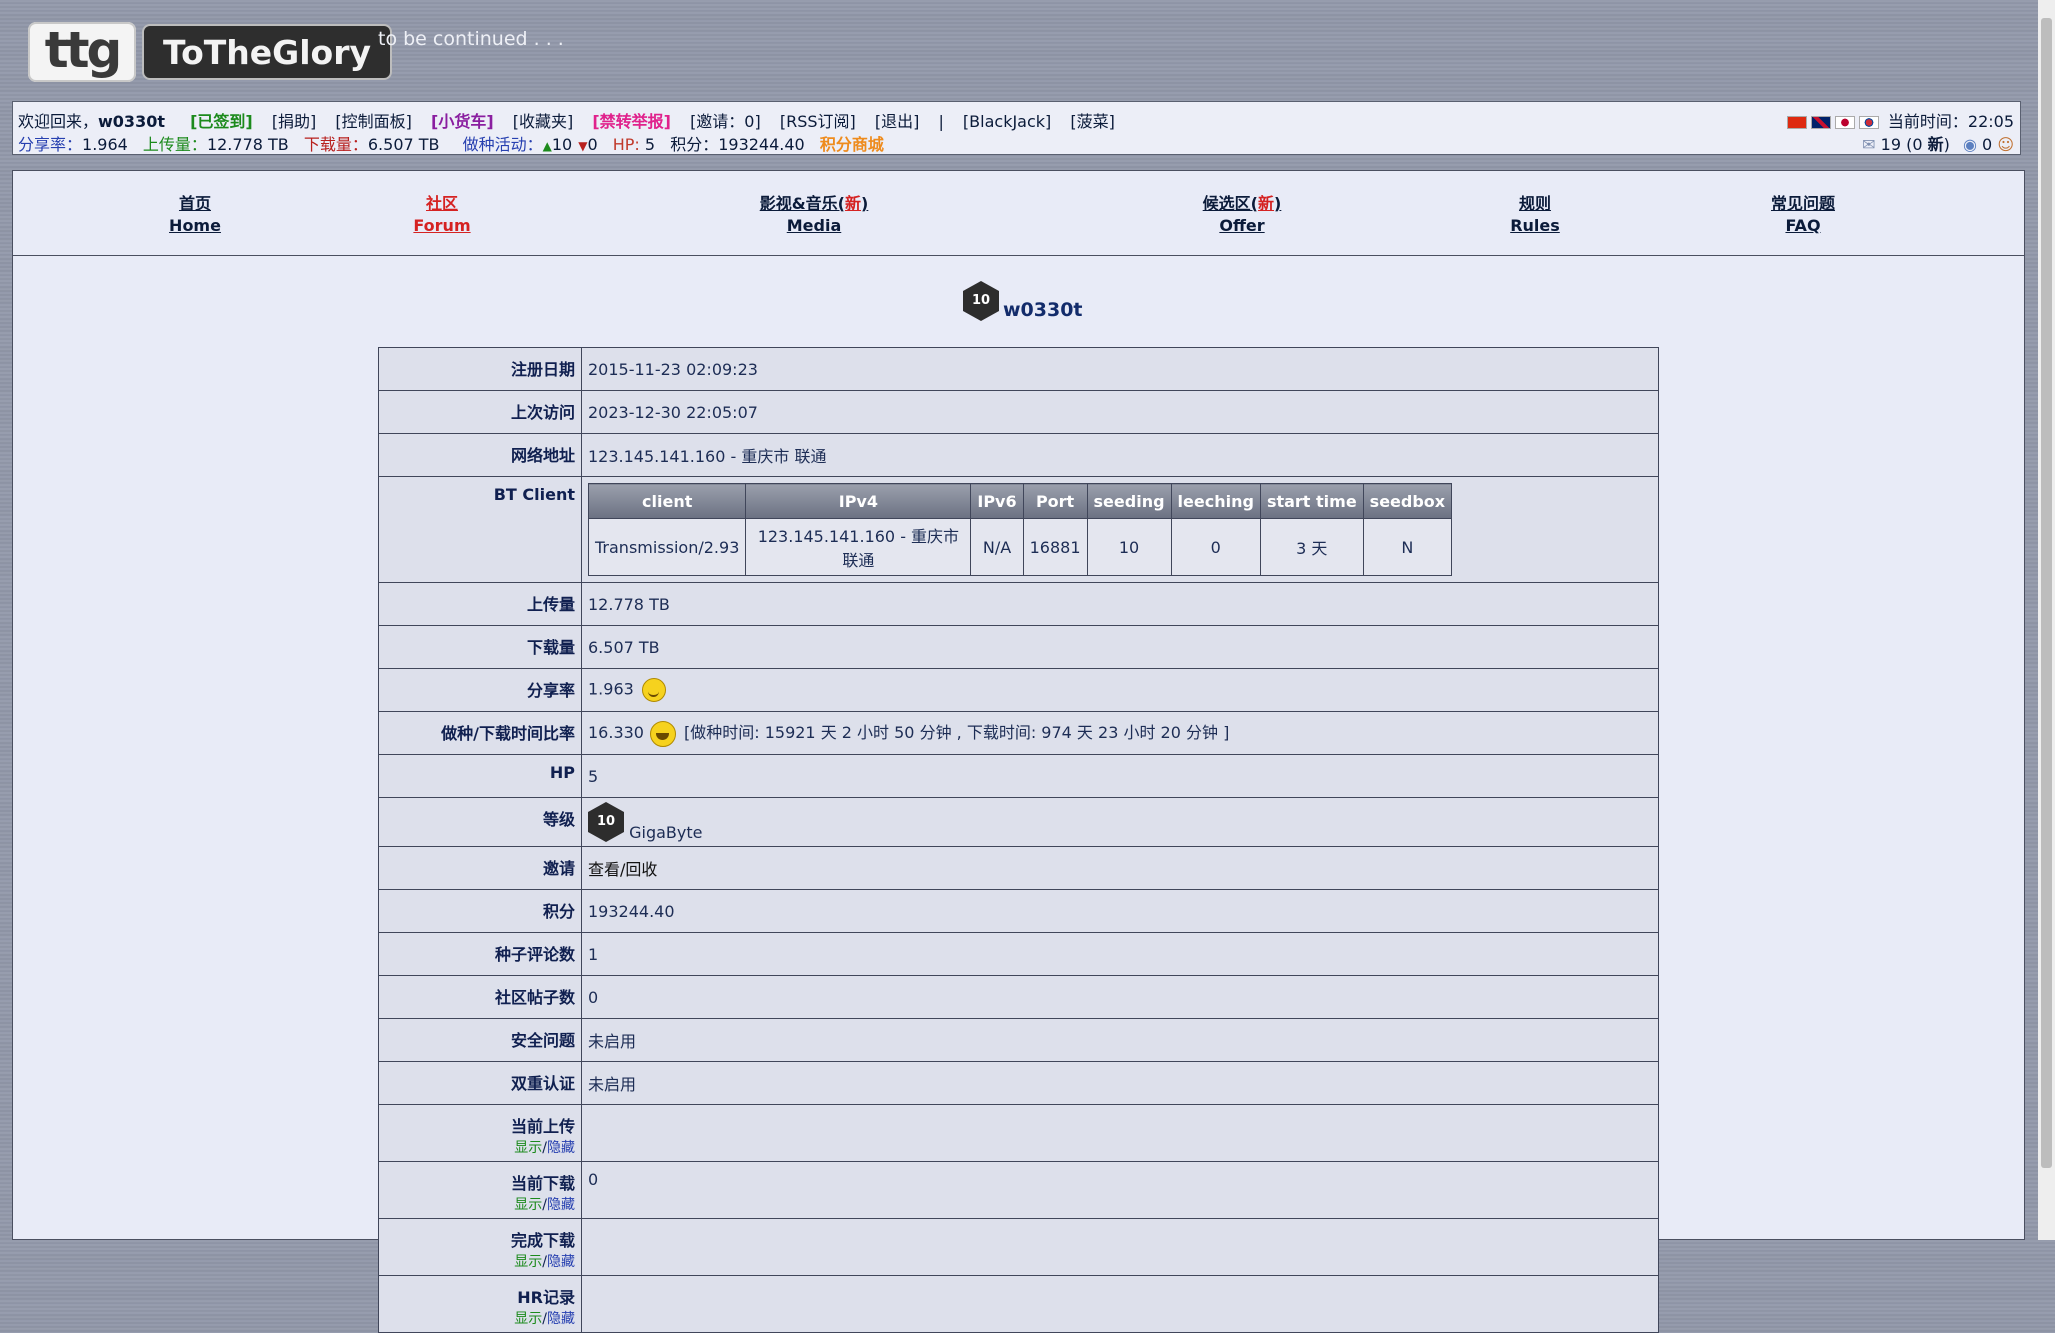  I want to click on bt-cell: N, so click(1407, 547).